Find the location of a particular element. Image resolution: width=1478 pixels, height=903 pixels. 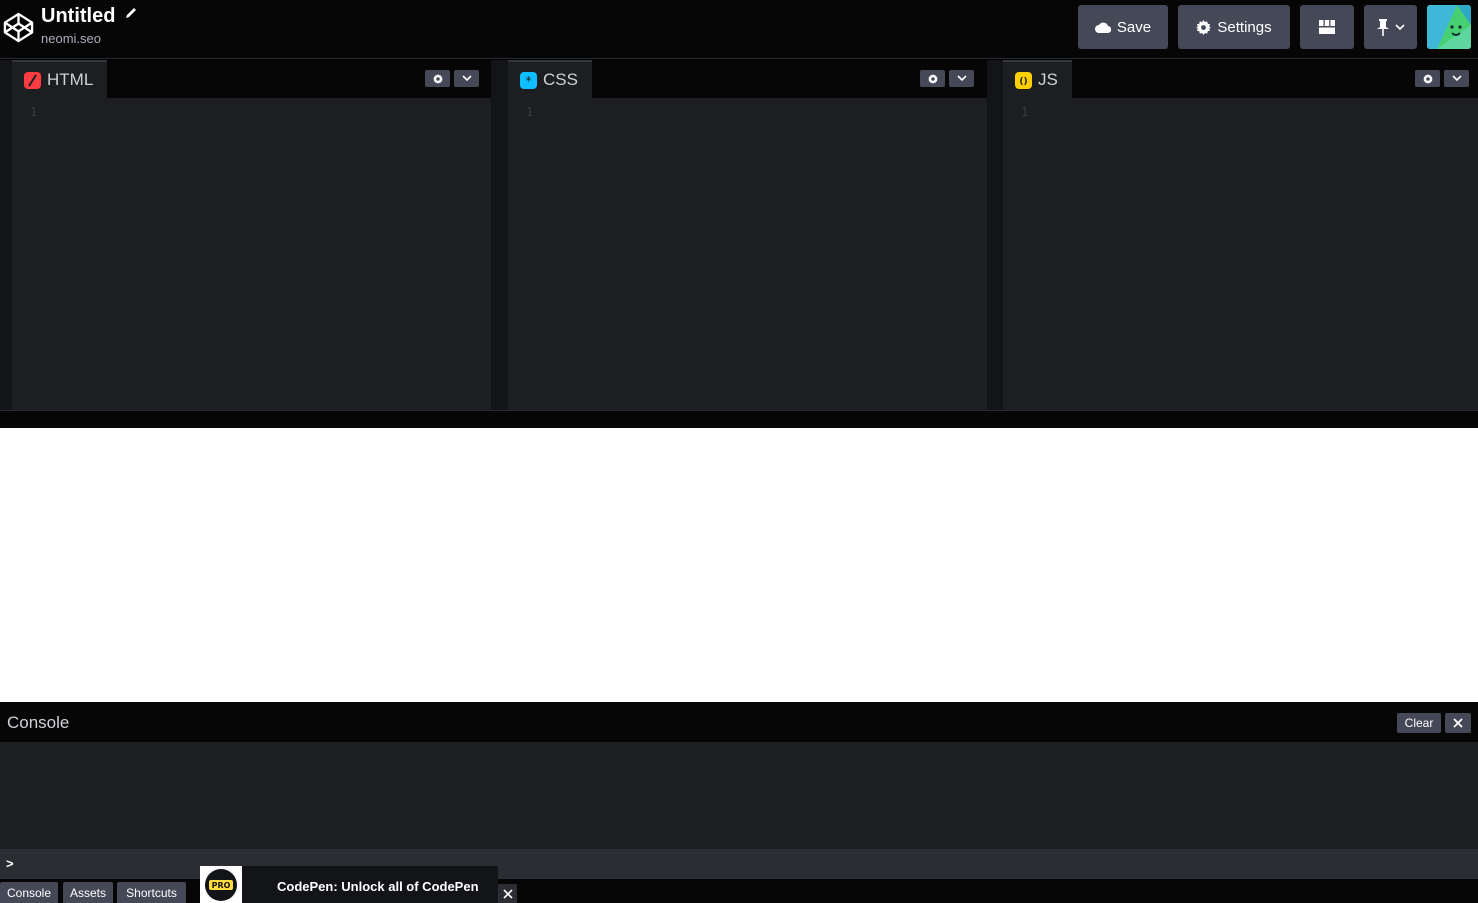

css-editor-label: CSS is located at coordinates (560, 79).